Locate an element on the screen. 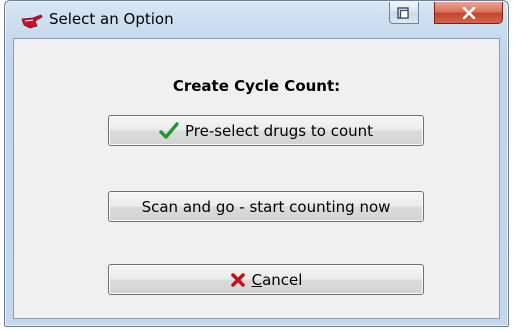  app-hand-icon is located at coordinates (32, 22).